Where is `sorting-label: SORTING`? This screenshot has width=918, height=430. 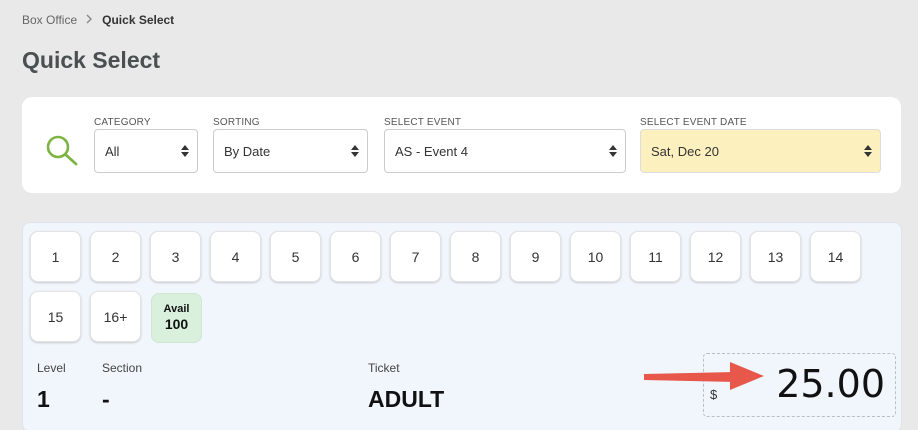
sorting-label: SORTING is located at coordinates (236, 122).